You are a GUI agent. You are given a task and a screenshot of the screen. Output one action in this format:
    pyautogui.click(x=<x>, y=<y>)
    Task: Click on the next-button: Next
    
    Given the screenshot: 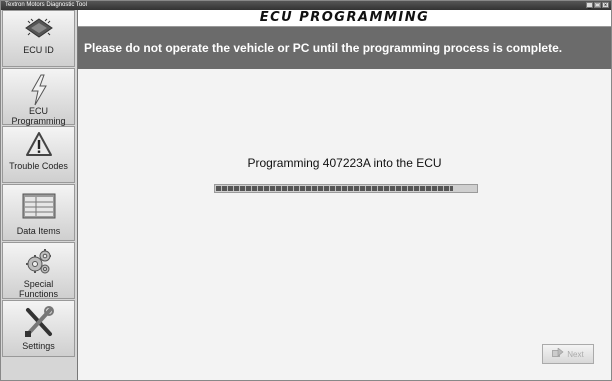 What is the action you would take?
    pyautogui.click(x=568, y=354)
    